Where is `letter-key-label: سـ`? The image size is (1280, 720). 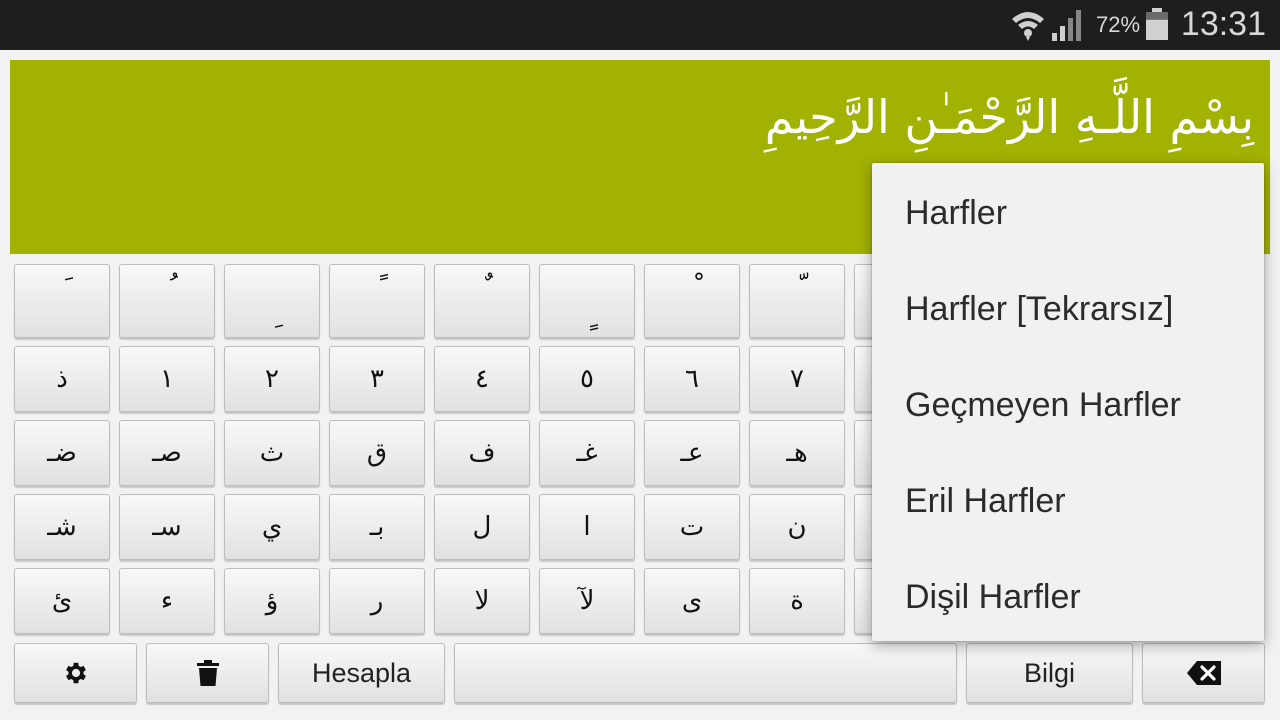 letter-key-label: سـ is located at coordinates (167, 527).